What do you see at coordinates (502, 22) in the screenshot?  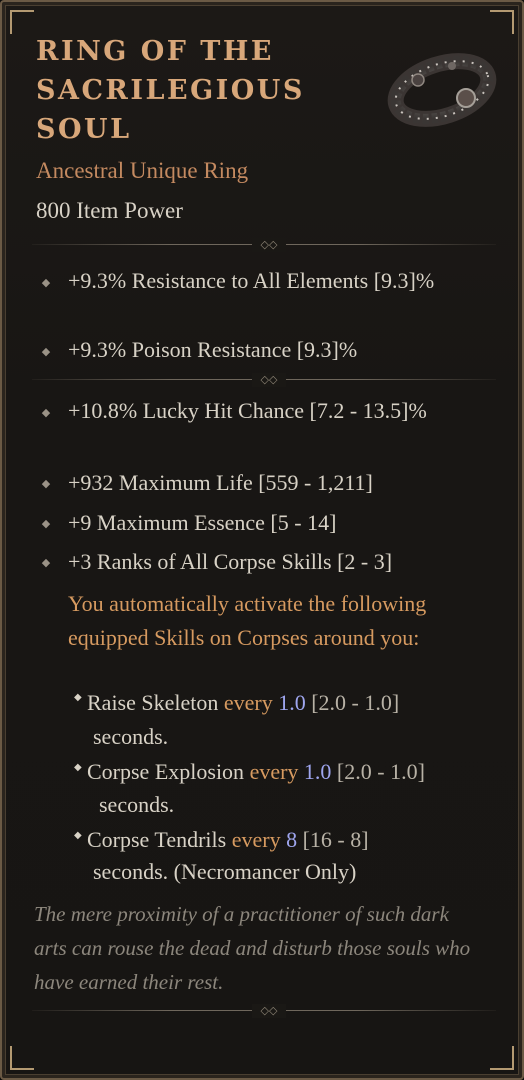 I see `frame-corner-top-right` at bounding box center [502, 22].